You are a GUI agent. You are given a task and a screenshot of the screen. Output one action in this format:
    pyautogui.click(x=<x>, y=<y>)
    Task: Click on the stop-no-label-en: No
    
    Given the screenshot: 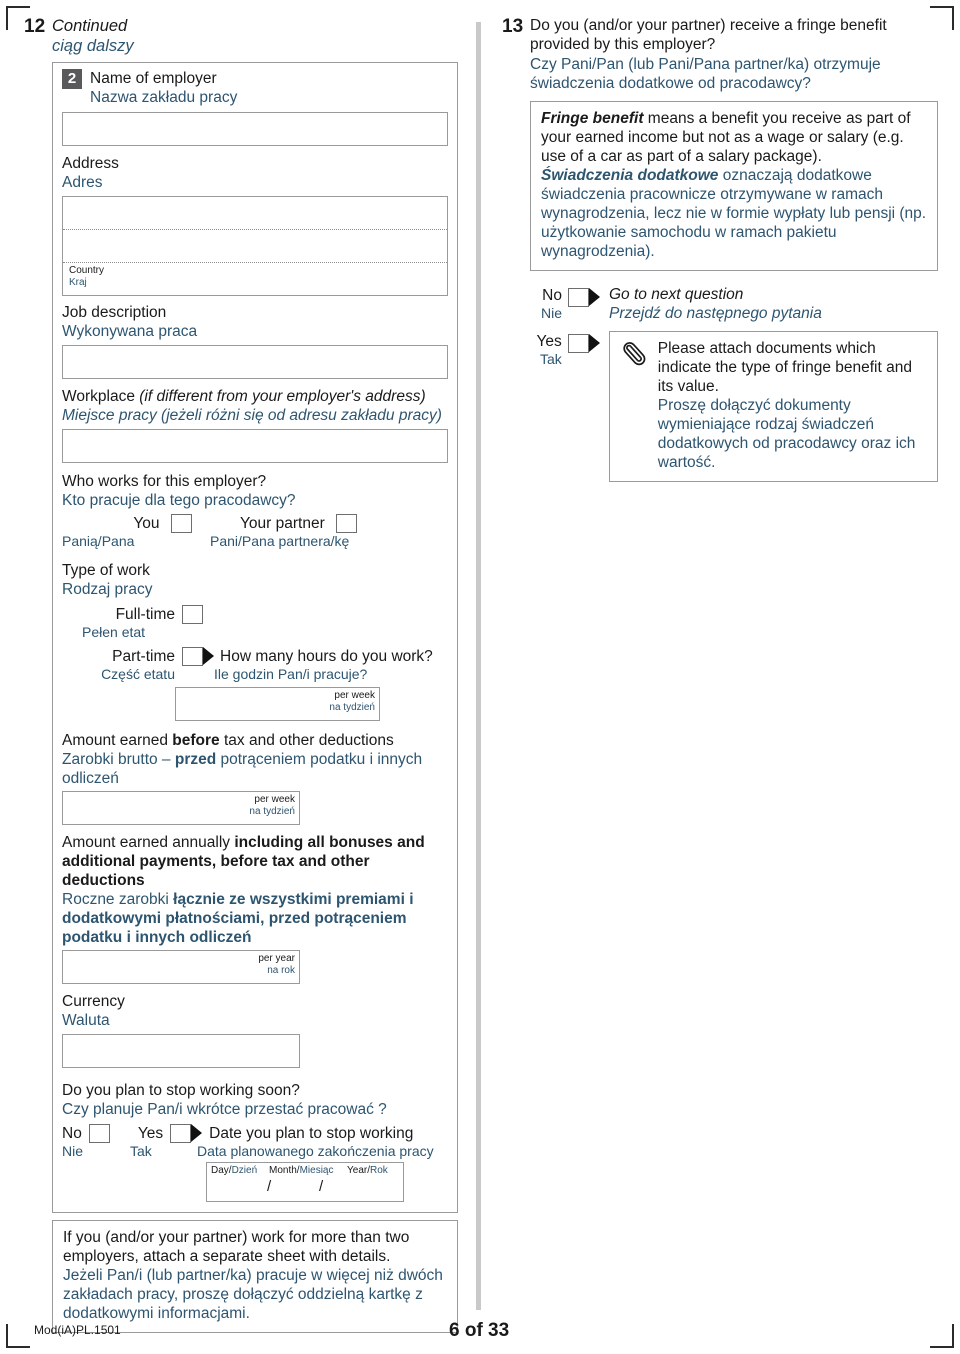 What is the action you would take?
    pyautogui.click(x=72, y=1134)
    